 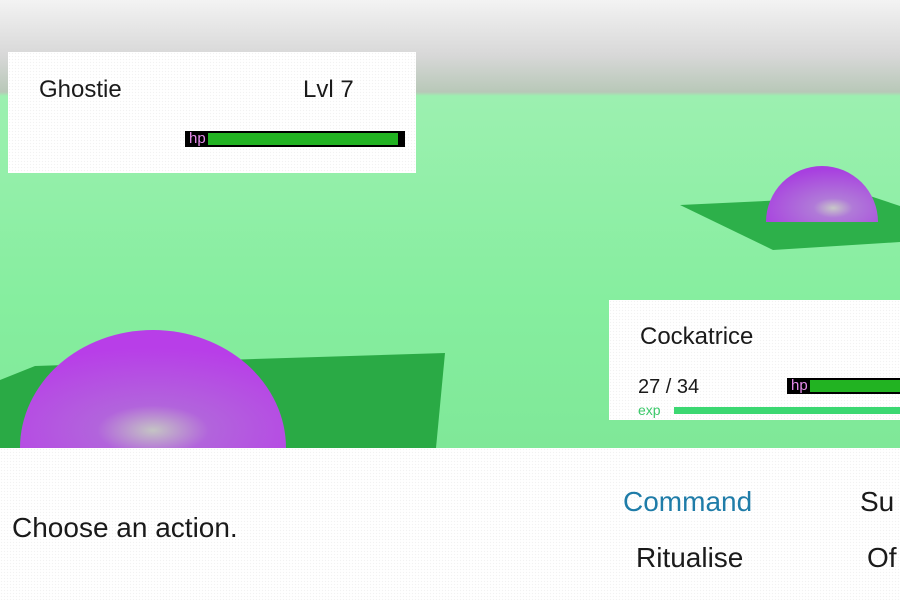 I want to click on player-hp-text: 27 / 34, so click(x=669, y=387).